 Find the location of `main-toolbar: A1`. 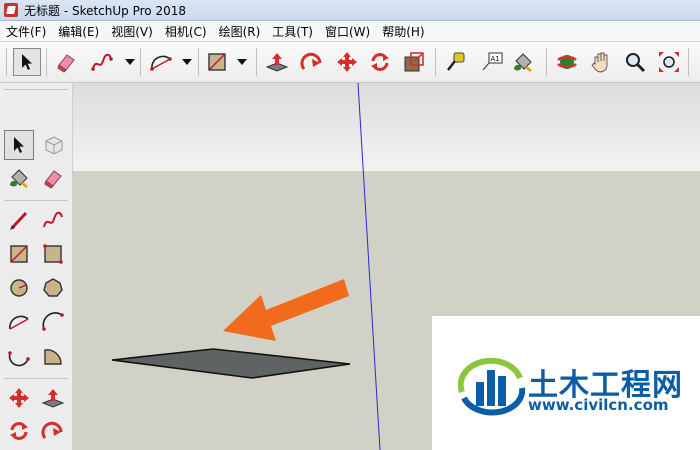

main-toolbar: A1 is located at coordinates (350, 62).